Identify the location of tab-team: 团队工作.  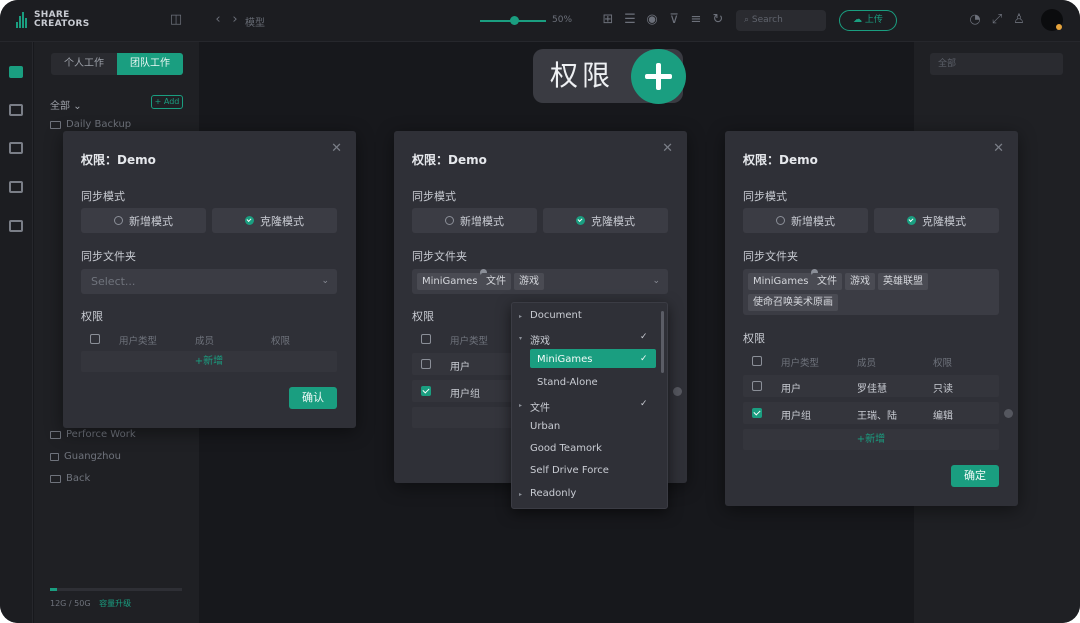
(150, 64).